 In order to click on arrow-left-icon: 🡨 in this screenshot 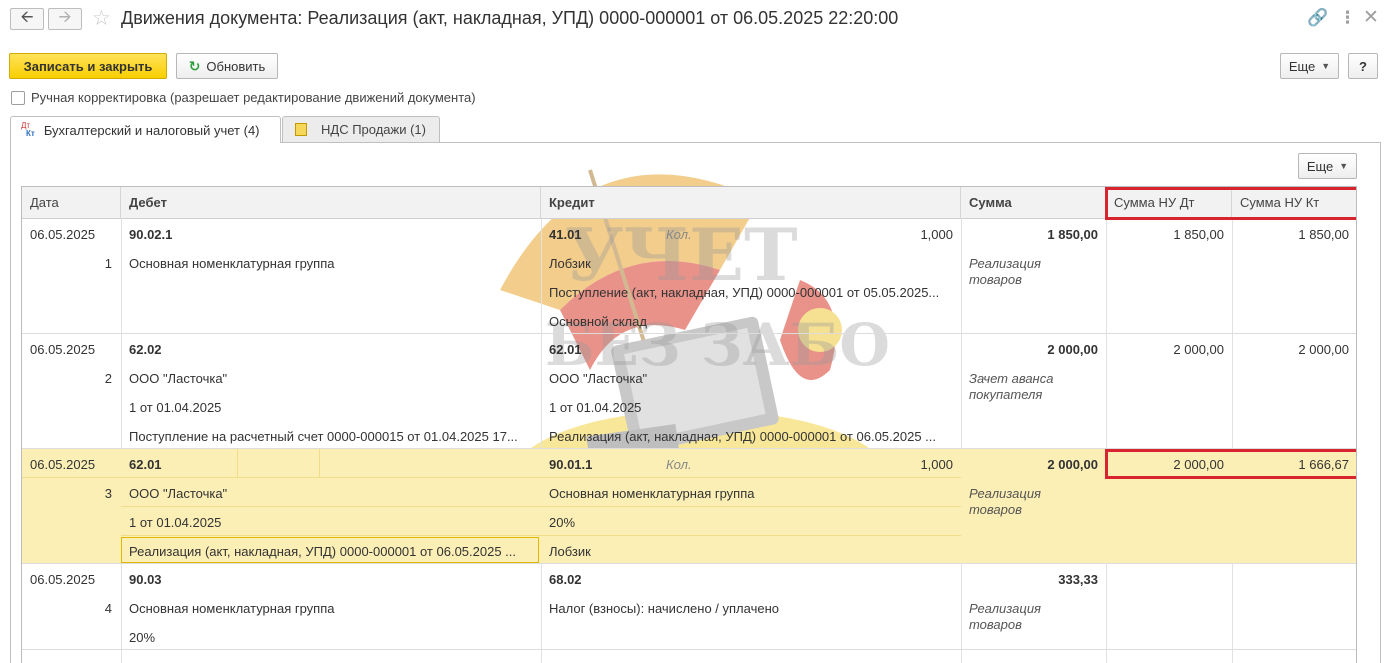, I will do `click(27, 17)`.